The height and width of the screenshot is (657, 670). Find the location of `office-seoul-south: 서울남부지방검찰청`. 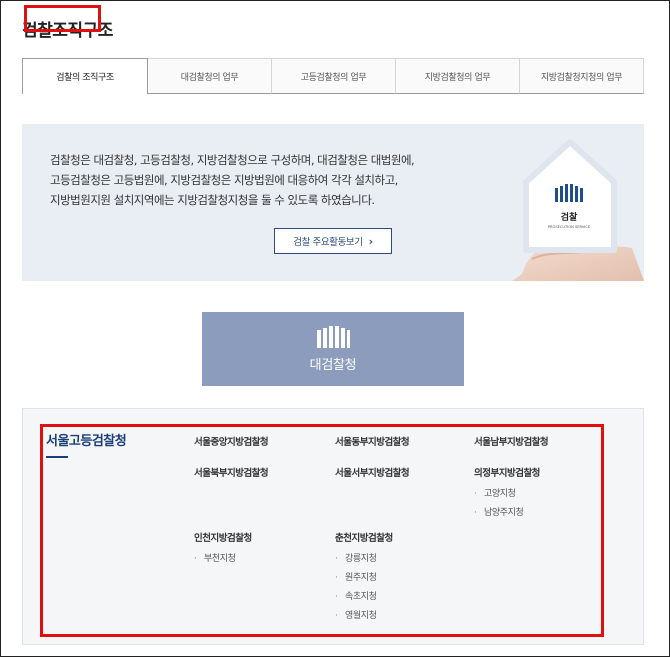

office-seoul-south: 서울남부지방검찰청 is located at coordinates (511, 441).